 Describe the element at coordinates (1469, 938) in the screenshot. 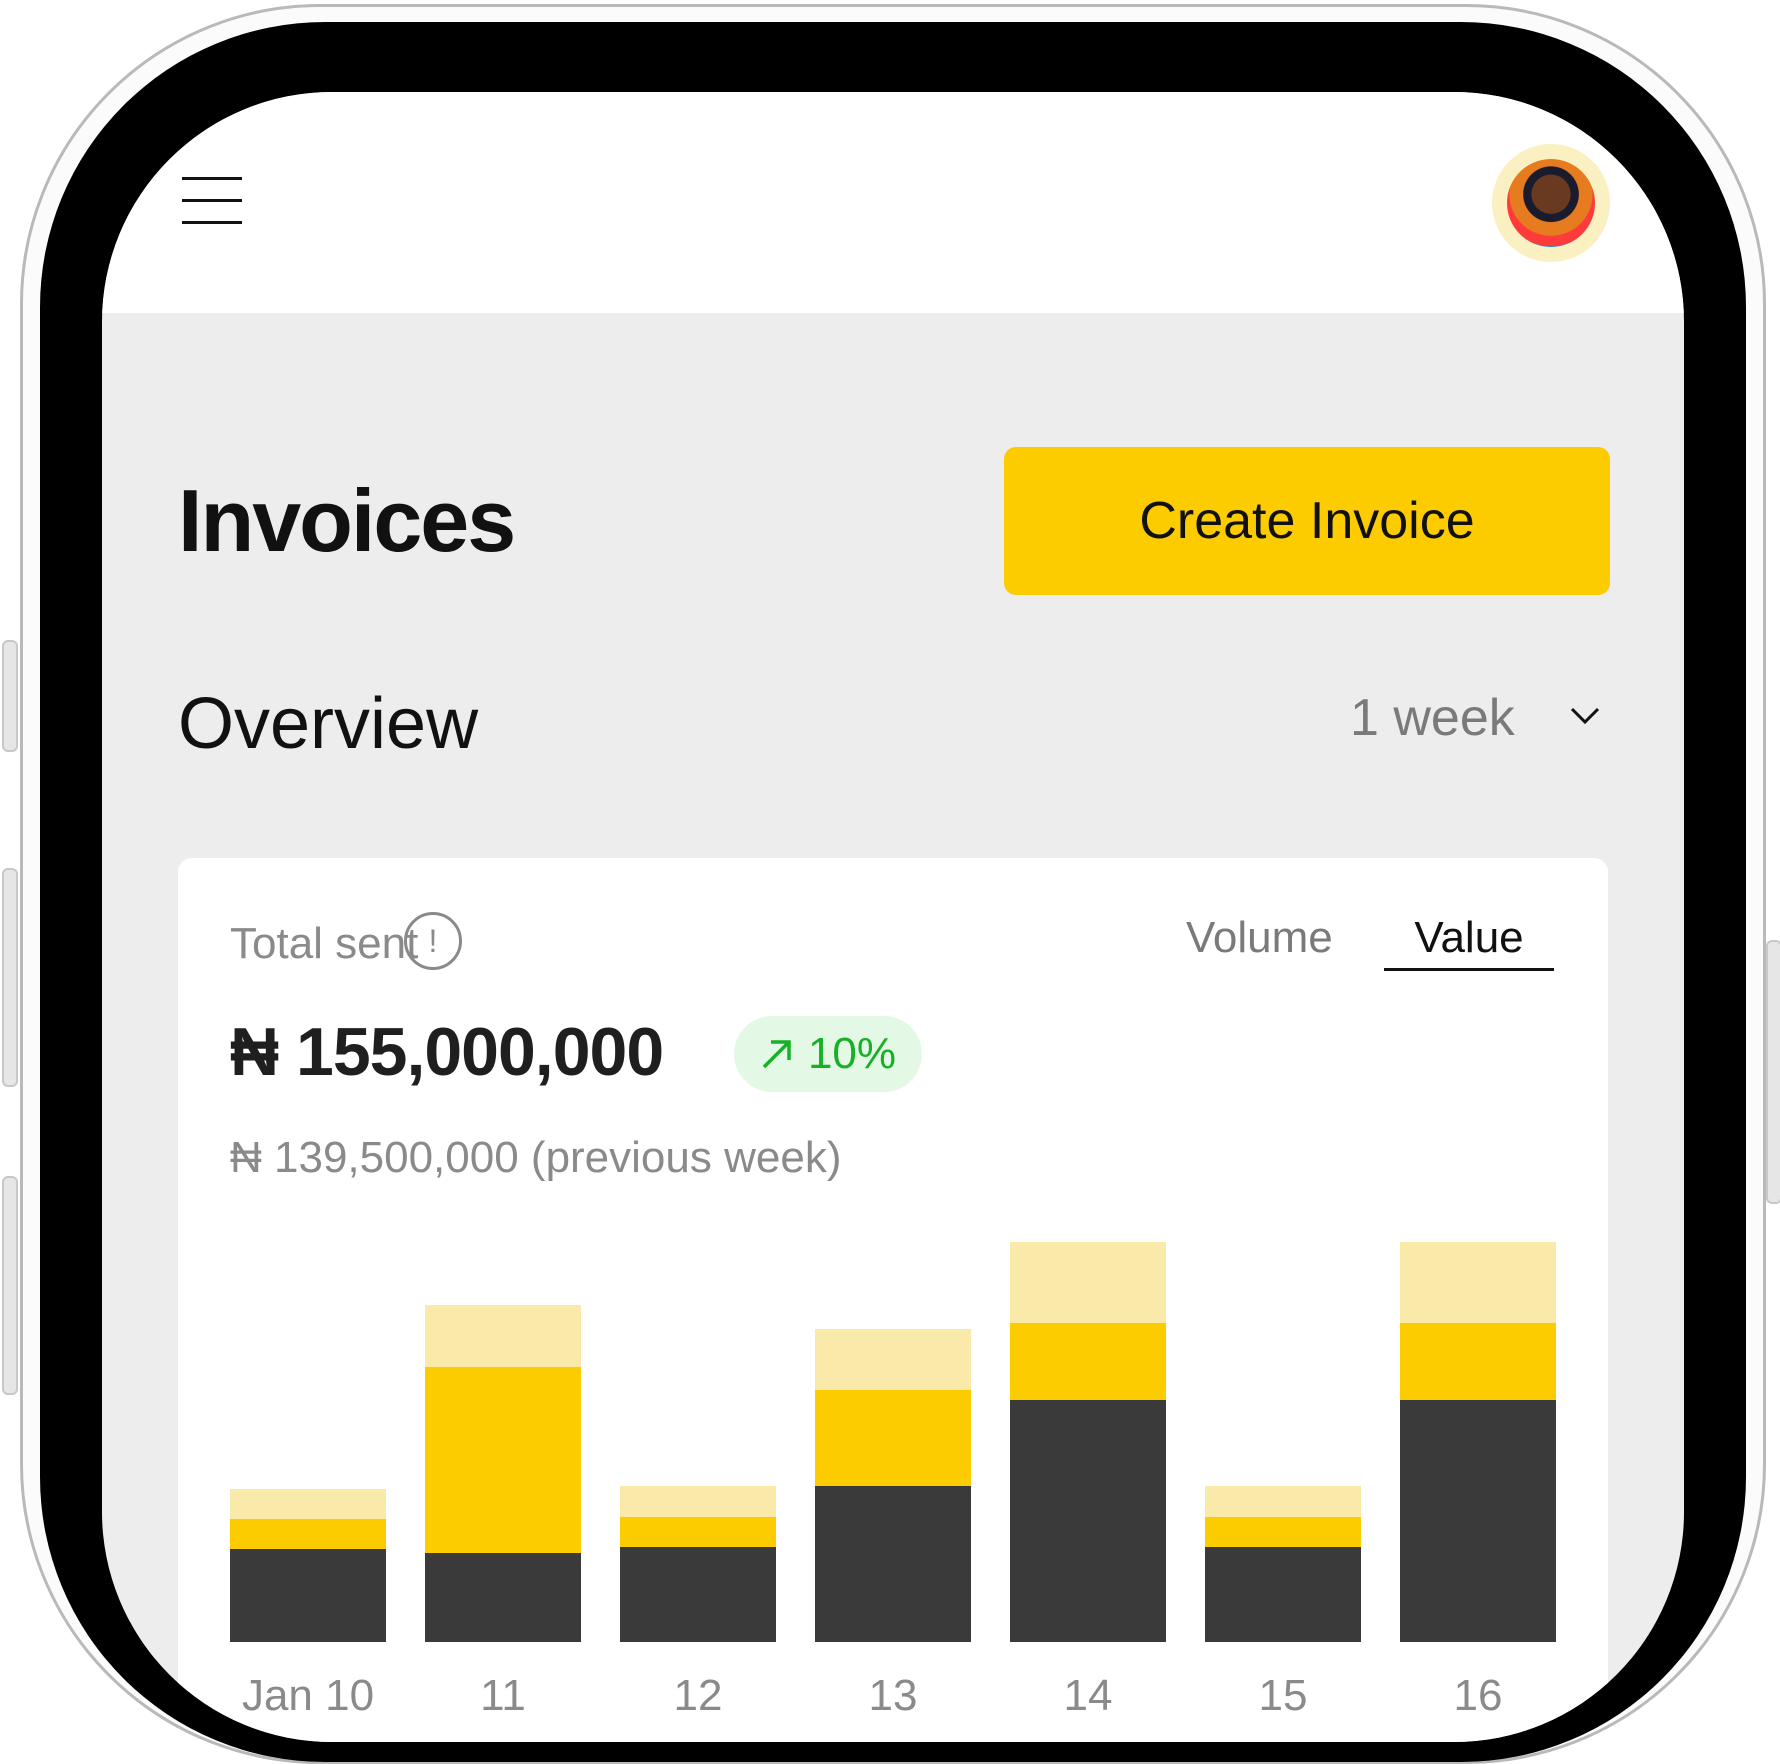

I see `tab-value: Value` at that location.